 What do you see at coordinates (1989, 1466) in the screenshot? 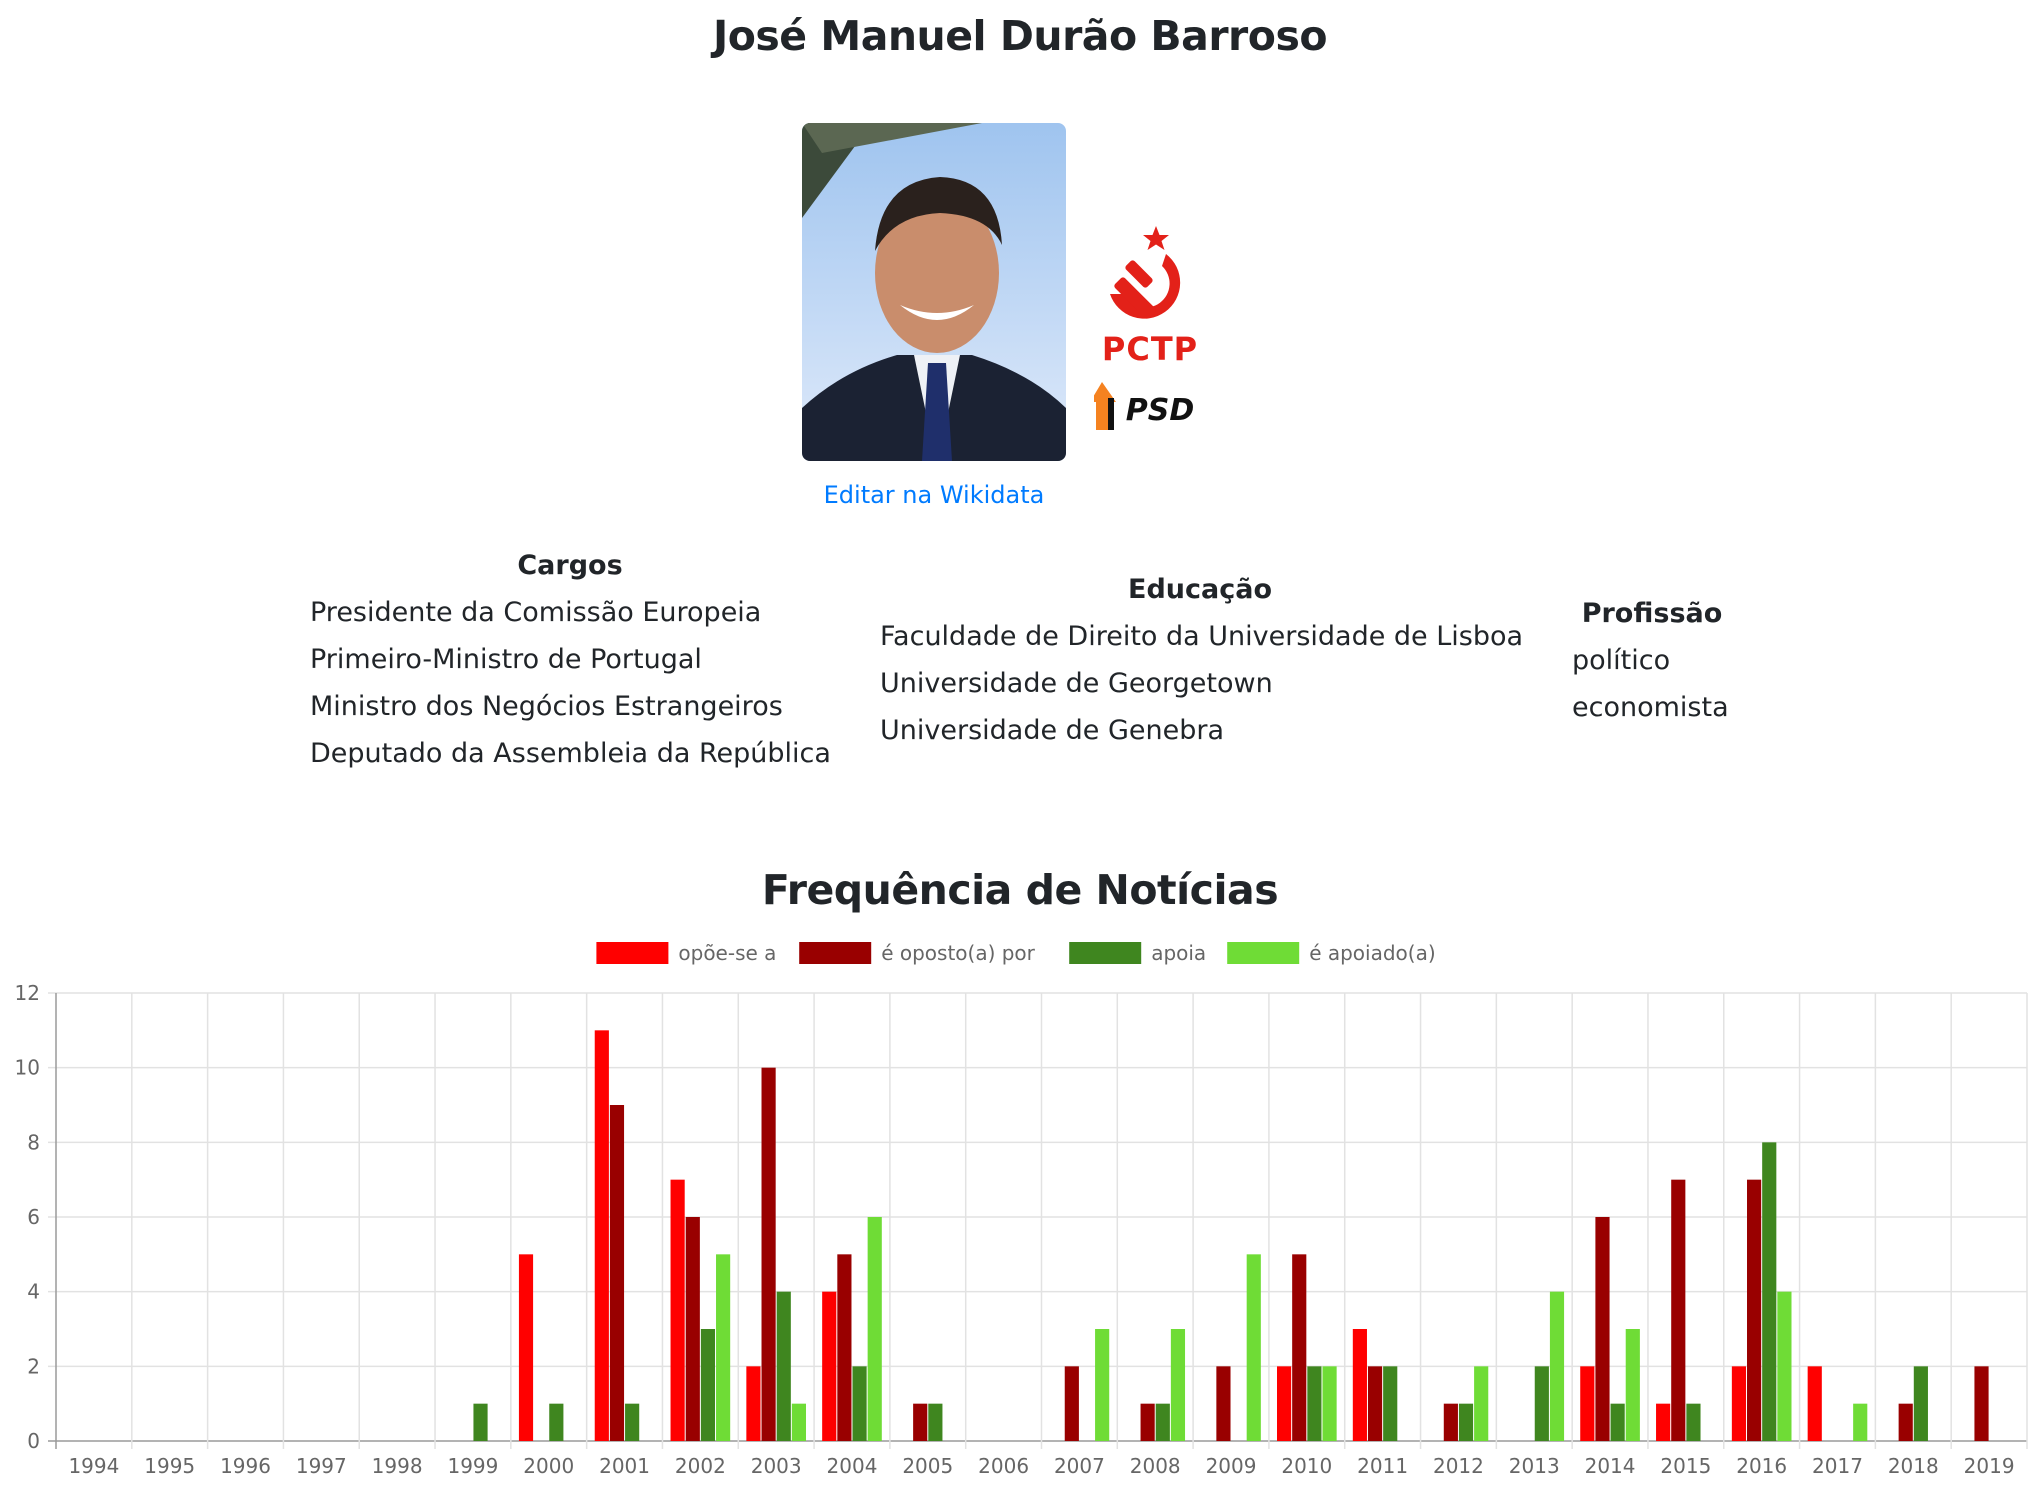
I see `x-tick-label: 2019` at bounding box center [1989, 1466].